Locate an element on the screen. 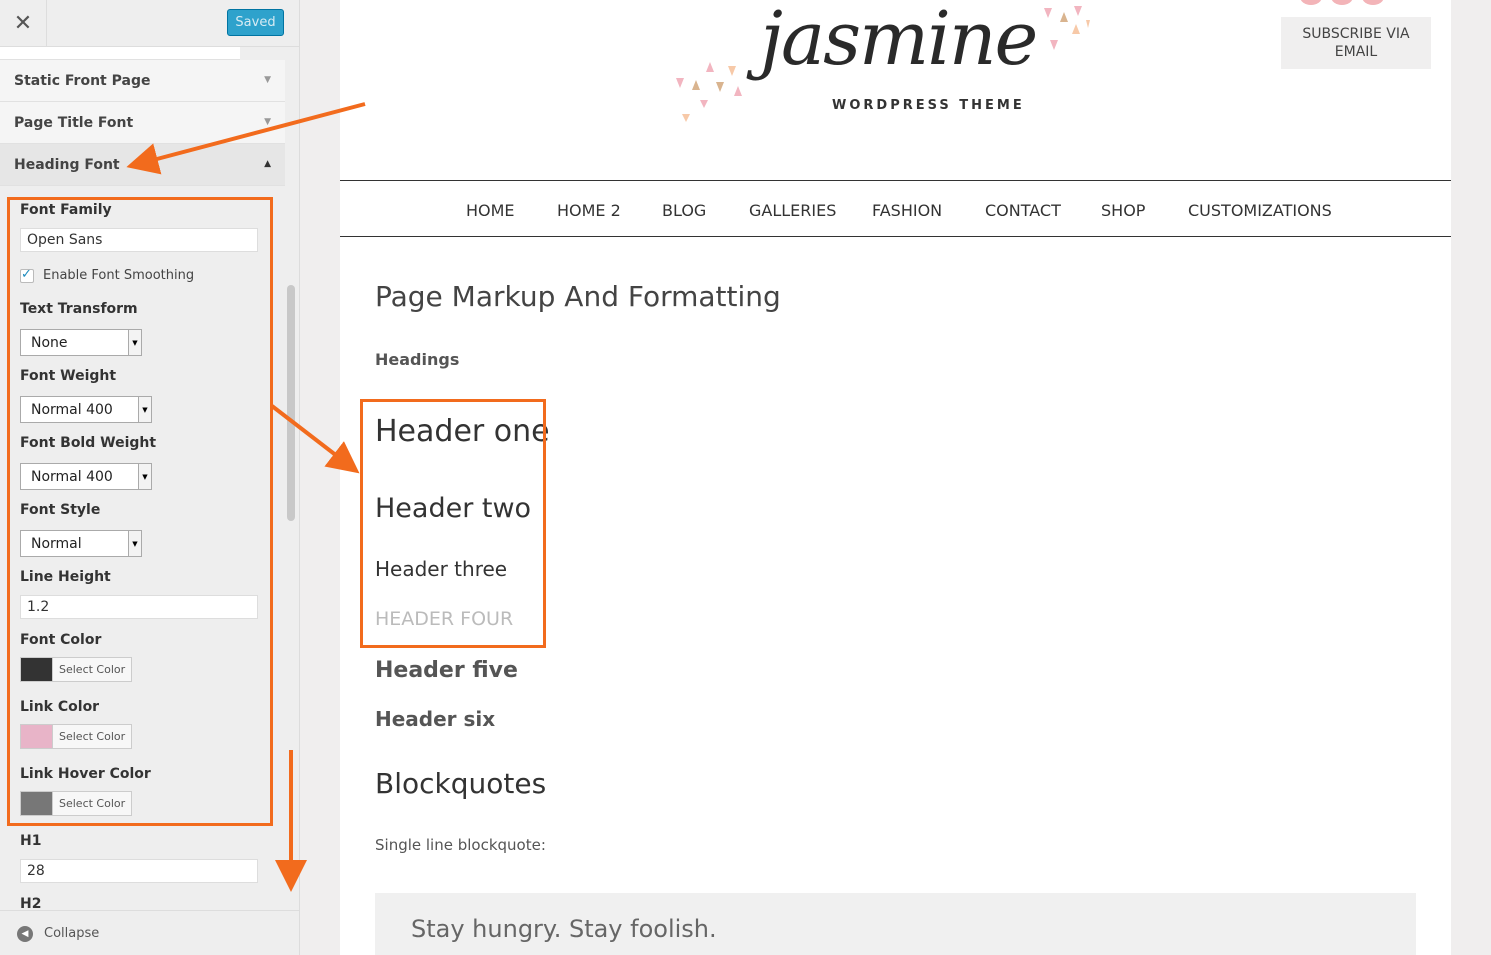 The width and height of the screenshot is (1491, 955). page-title: Page Markup And Formatting is located at coordinates (578, 296).